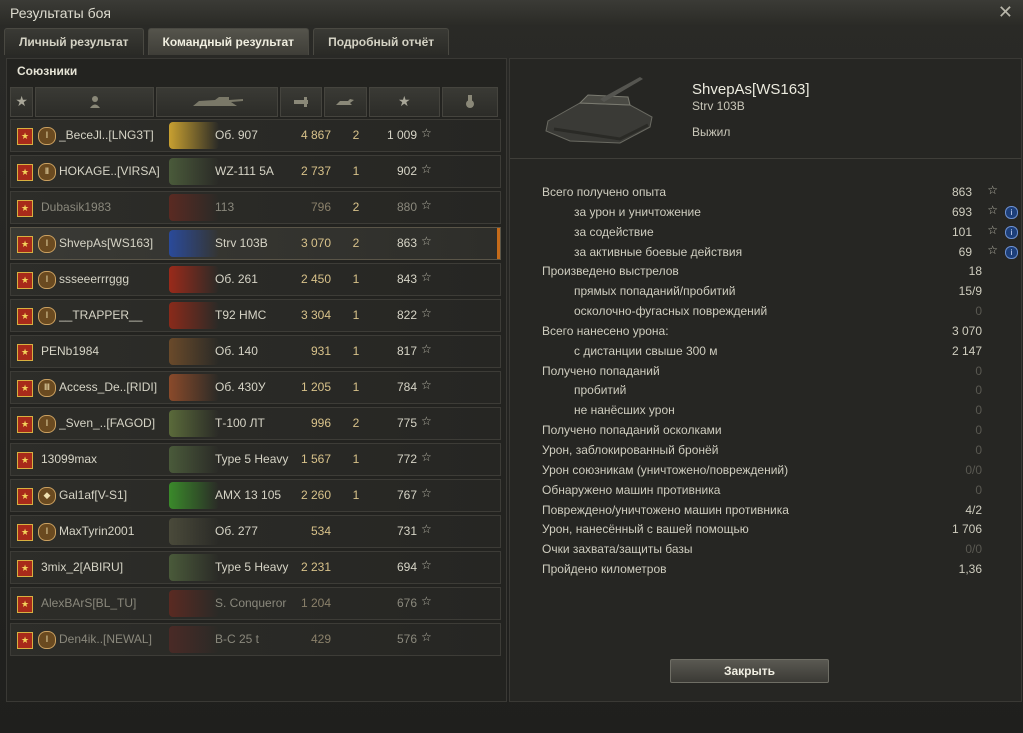  I want to click on sort-tank-icon, so click(216, 102).